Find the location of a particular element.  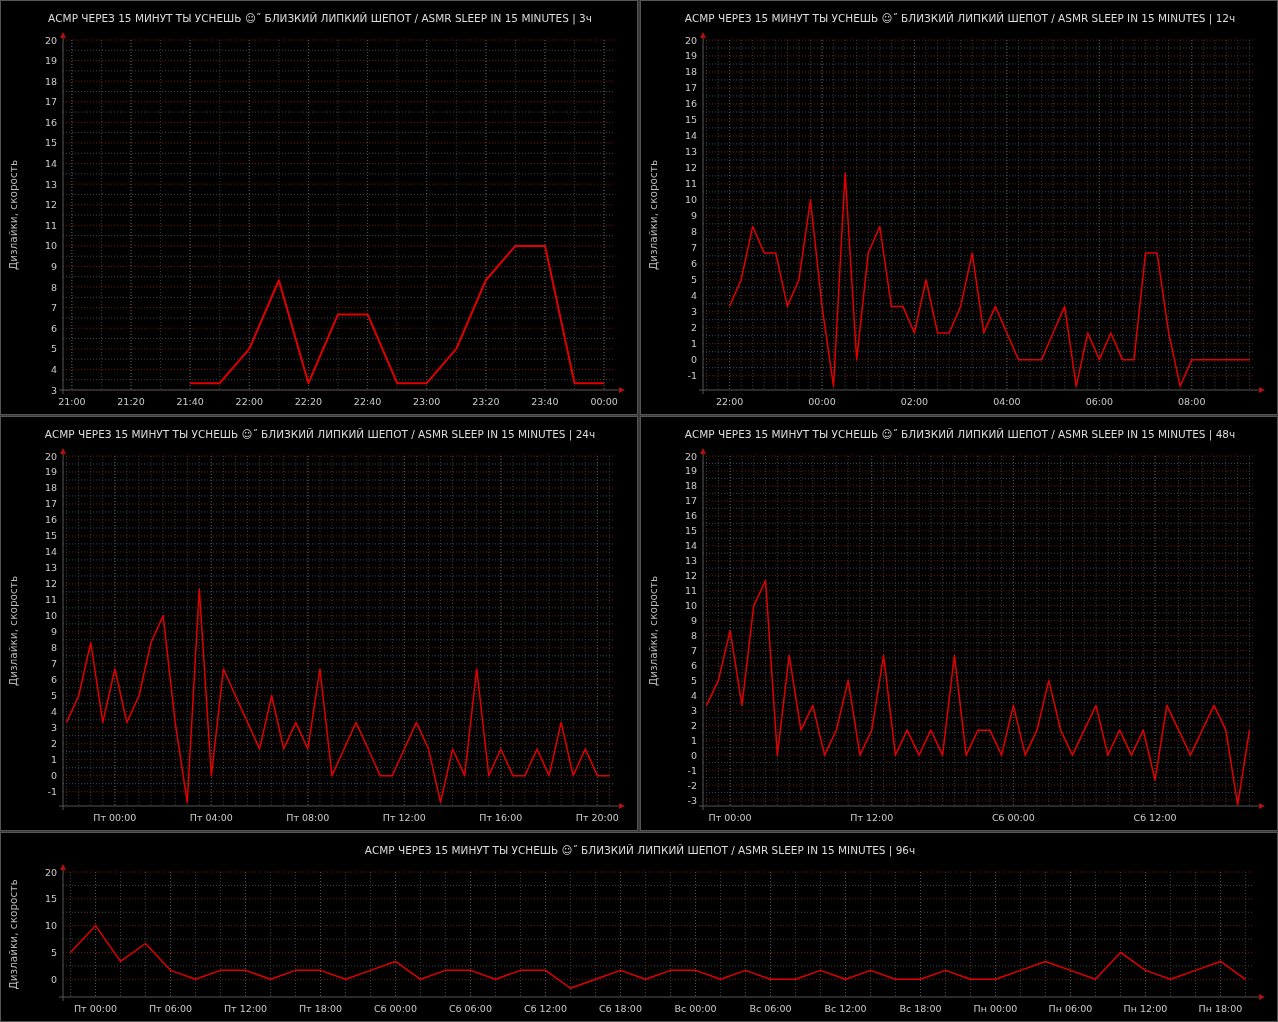

chart-title: АСМР ЧЕРЕЗ 15 МИНУТ ТЫ УСНЕШЬ ☺˝ БЛИЗКИЙ ЛИПКИЙ ШЕПОТ / ASMR SLEEP IN 15 MINUTES | 96ч is located at coordinates (640, 850).